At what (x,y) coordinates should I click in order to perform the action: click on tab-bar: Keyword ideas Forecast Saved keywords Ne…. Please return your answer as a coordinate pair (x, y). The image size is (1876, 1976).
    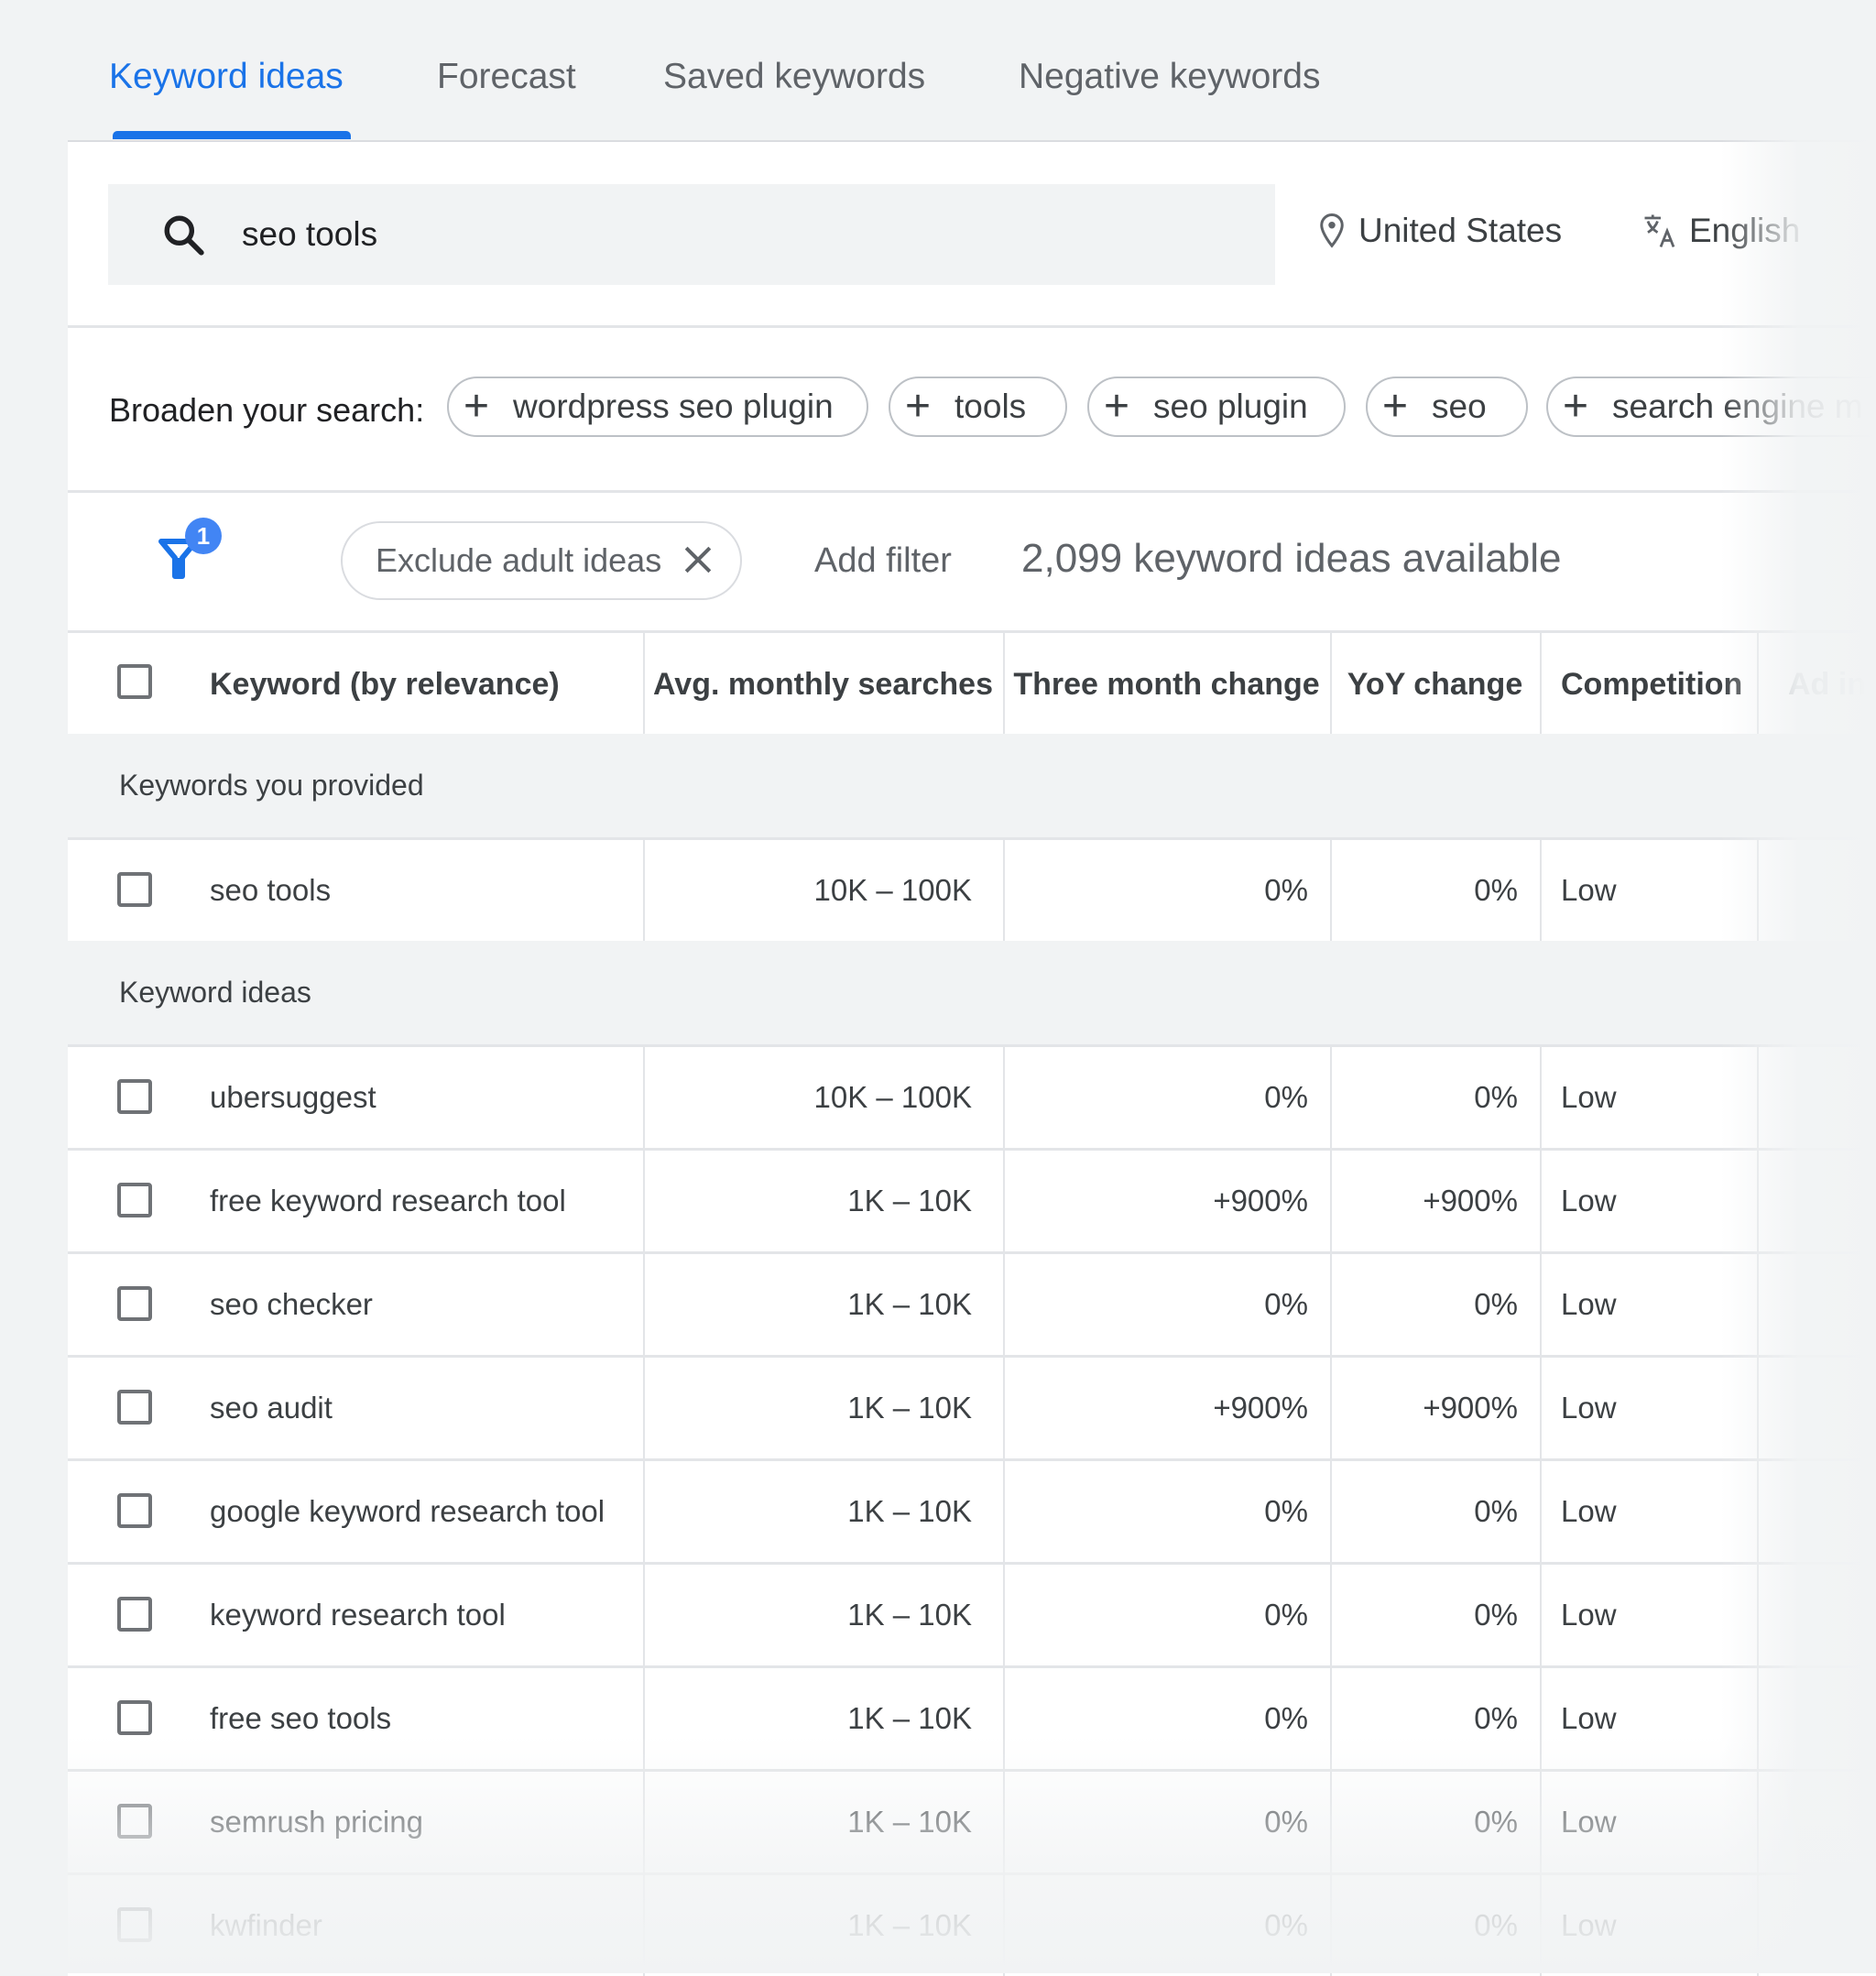
    Looking at the image, I should click on (938, 70).